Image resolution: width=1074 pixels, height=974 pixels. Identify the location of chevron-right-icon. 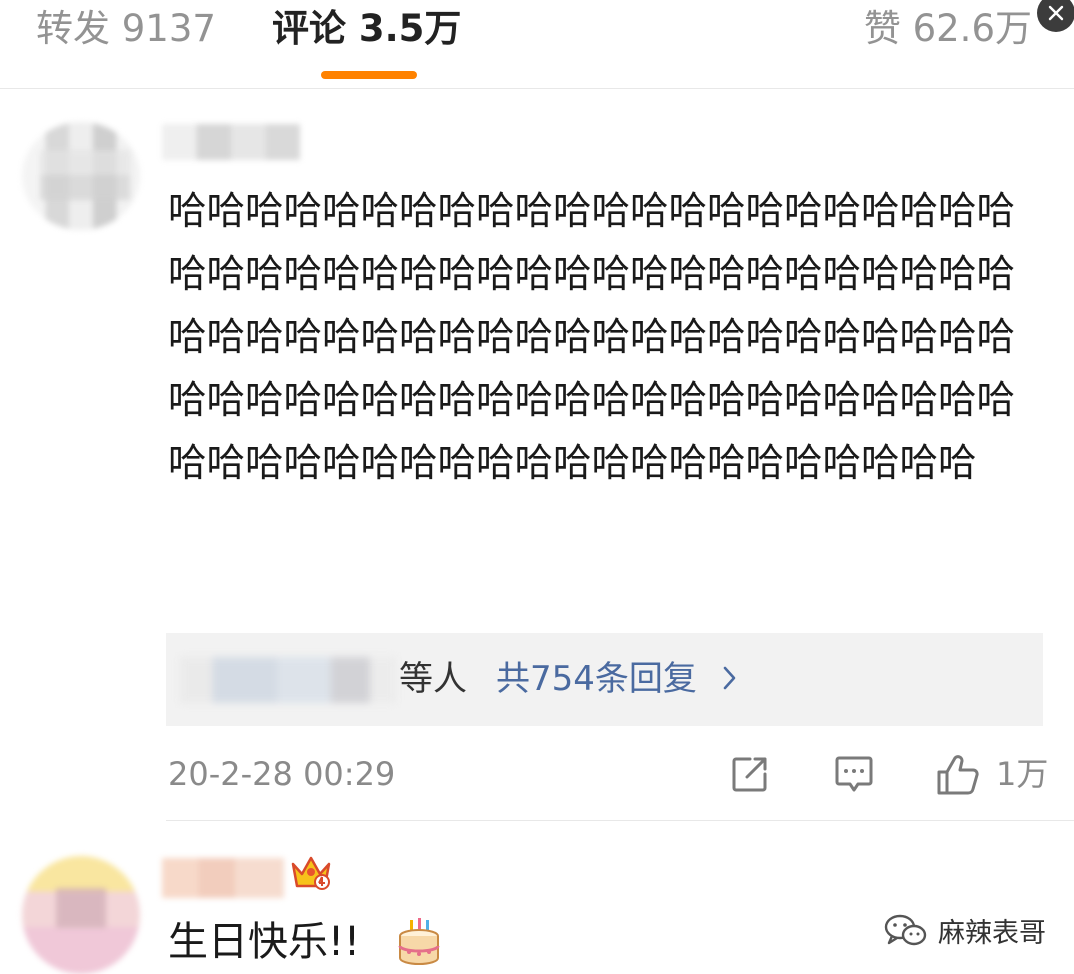
(729, 678).